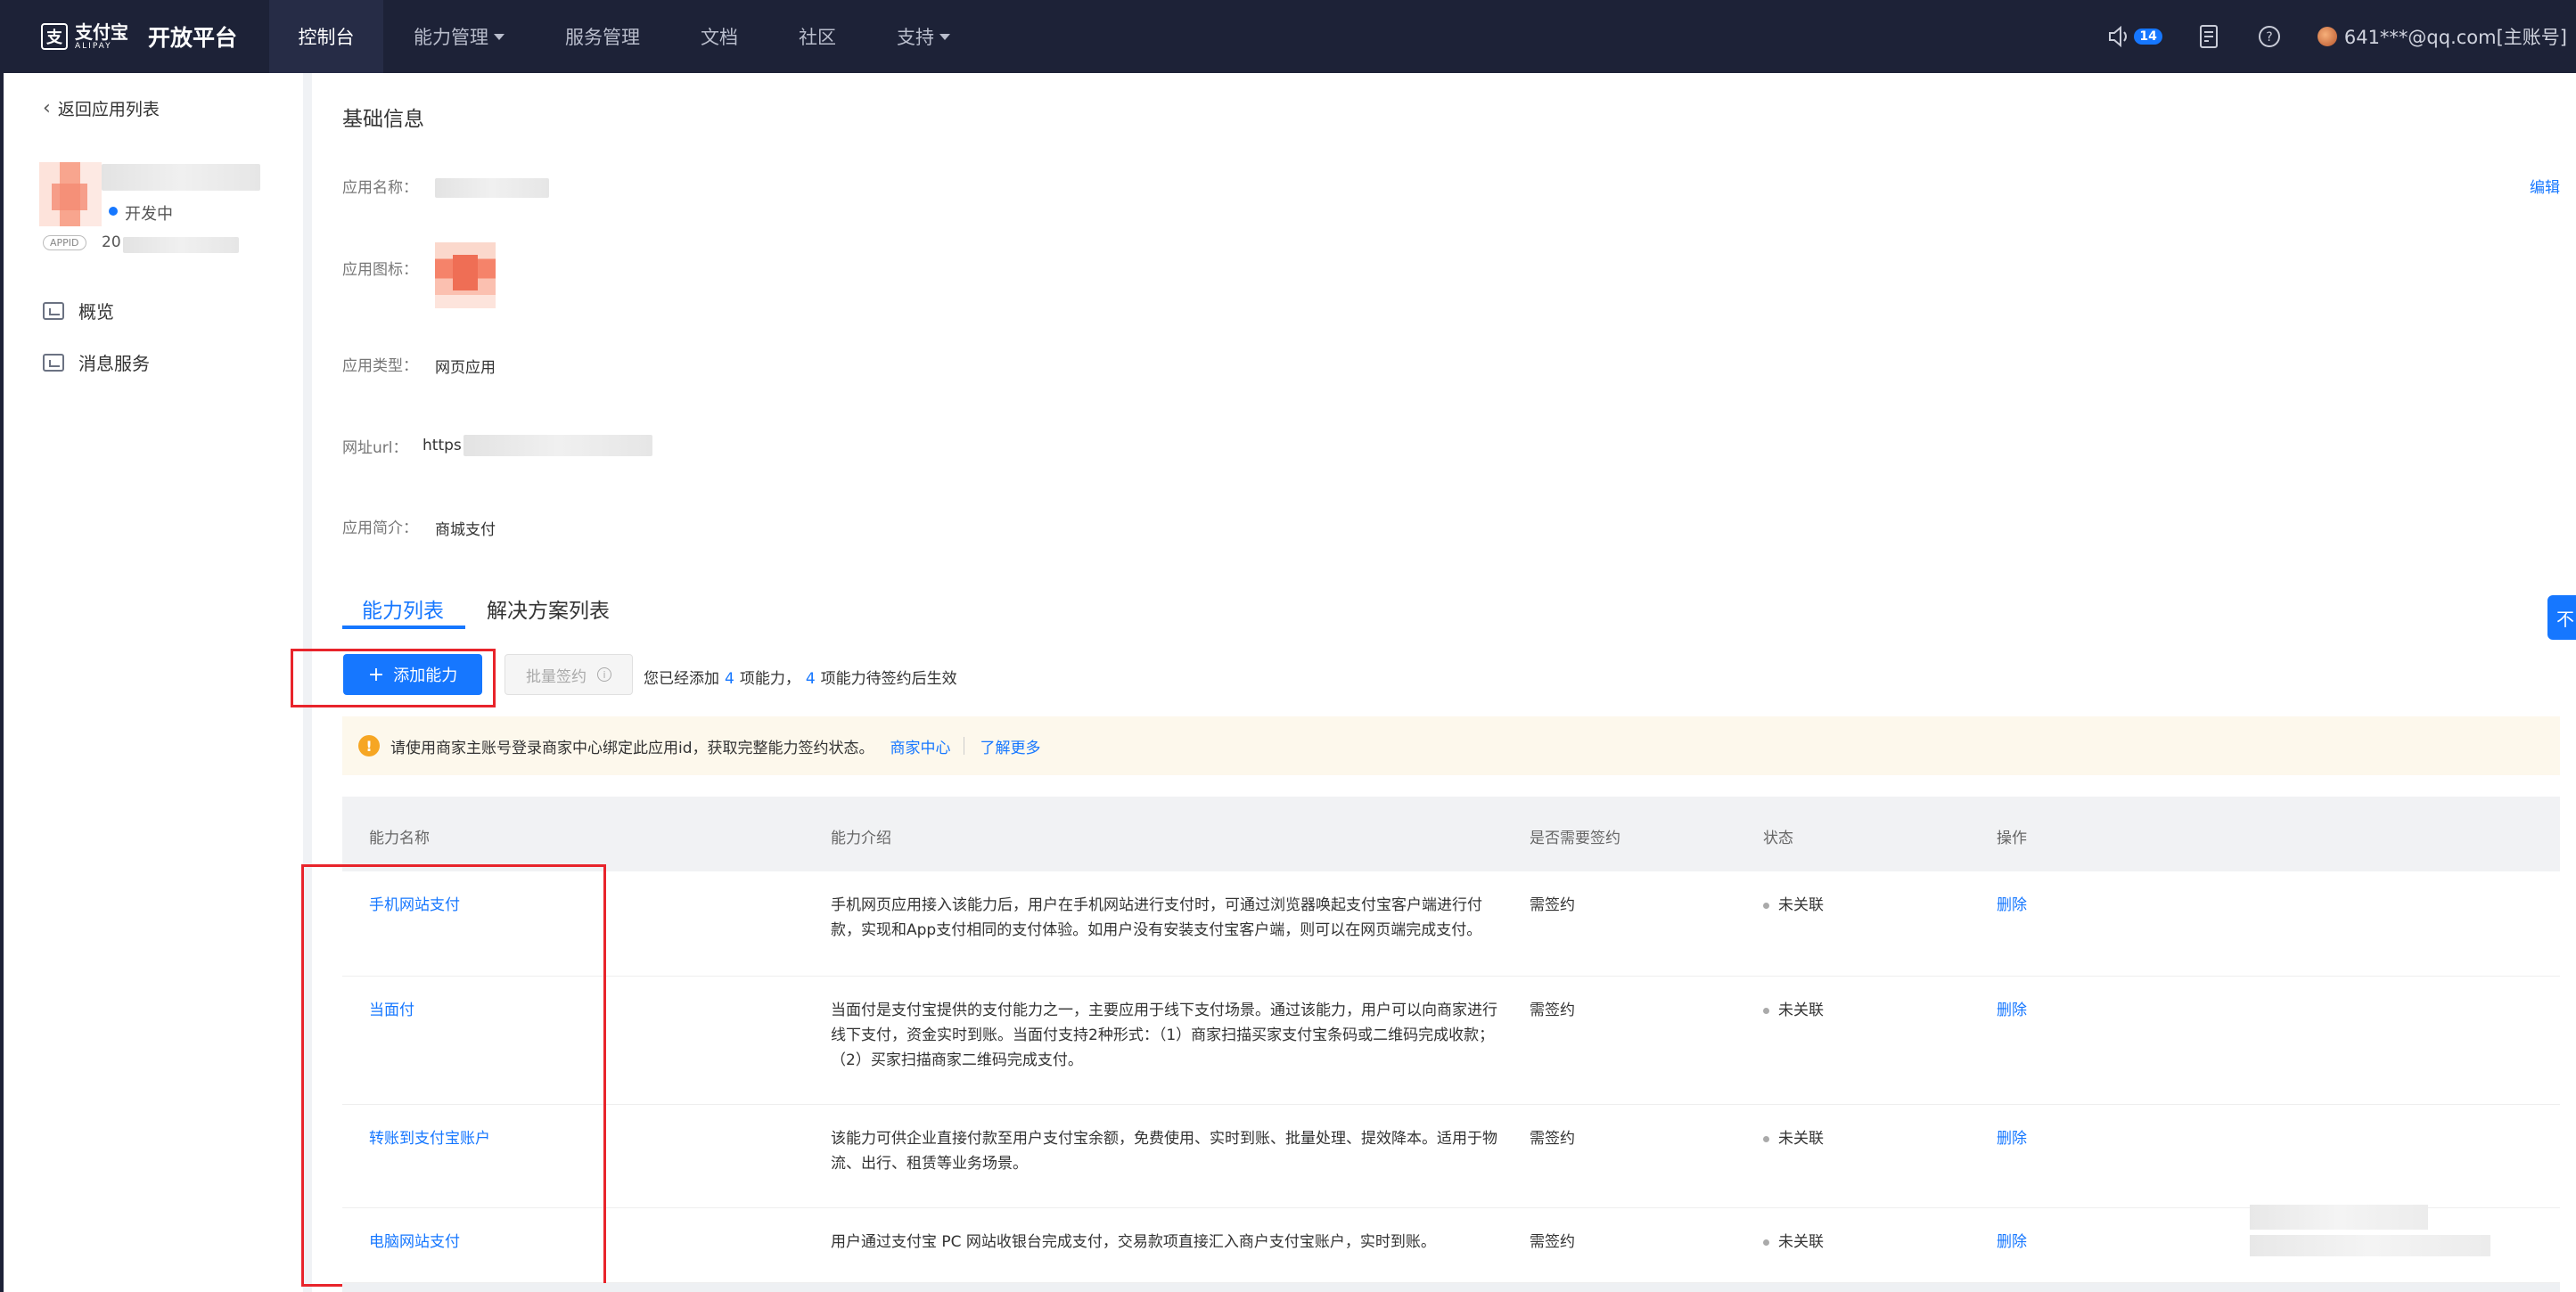 Image resolution: width=2576 pixels, height=1292 pixels. Describe the element at coordinates (151, 682) in the screenshot. I see `sidebar: ‹ 返回应用列表 开发中 APPID 20 概览 消息服务` at that location.